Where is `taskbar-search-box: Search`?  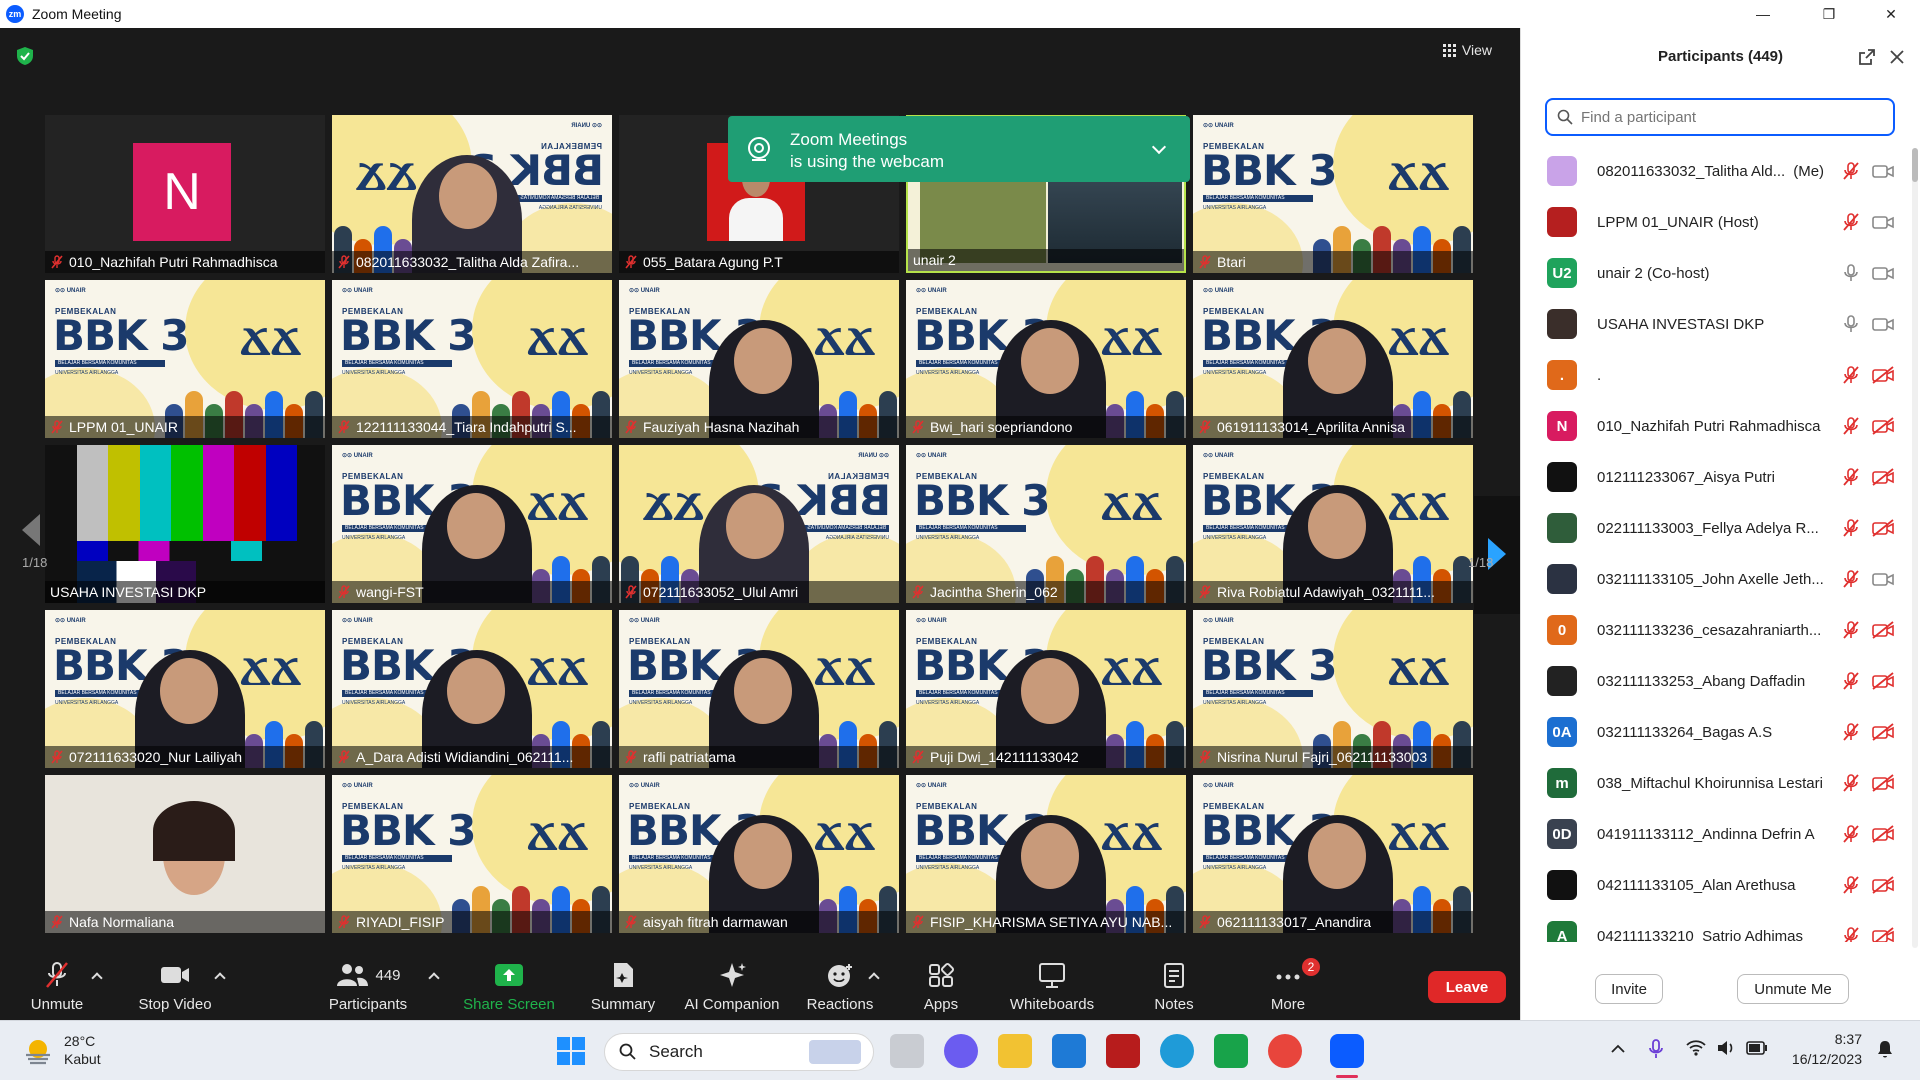 taskbar-search-box: Search is located at coordinates (739, 1052).